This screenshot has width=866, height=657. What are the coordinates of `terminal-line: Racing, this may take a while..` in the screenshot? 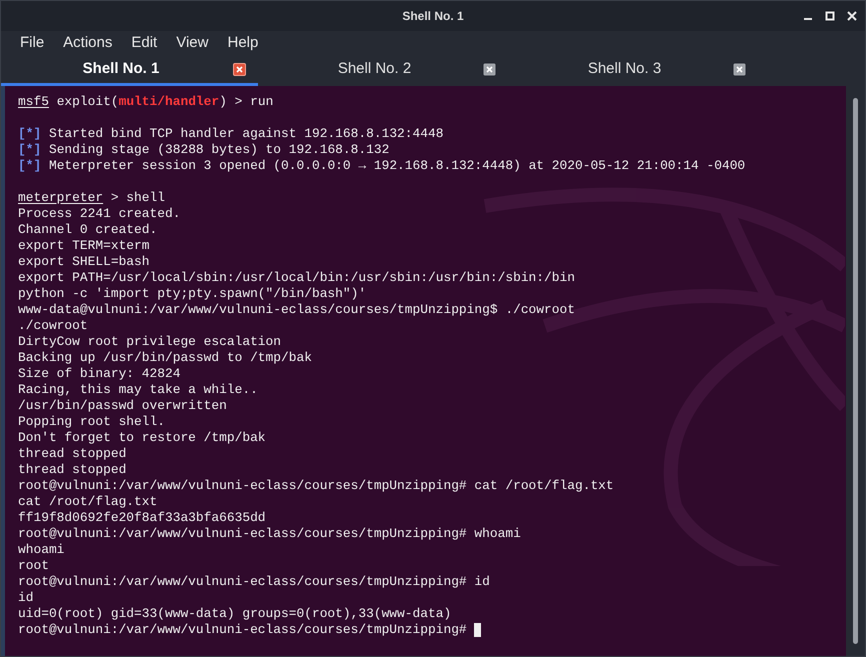 It's located at (138, 390).